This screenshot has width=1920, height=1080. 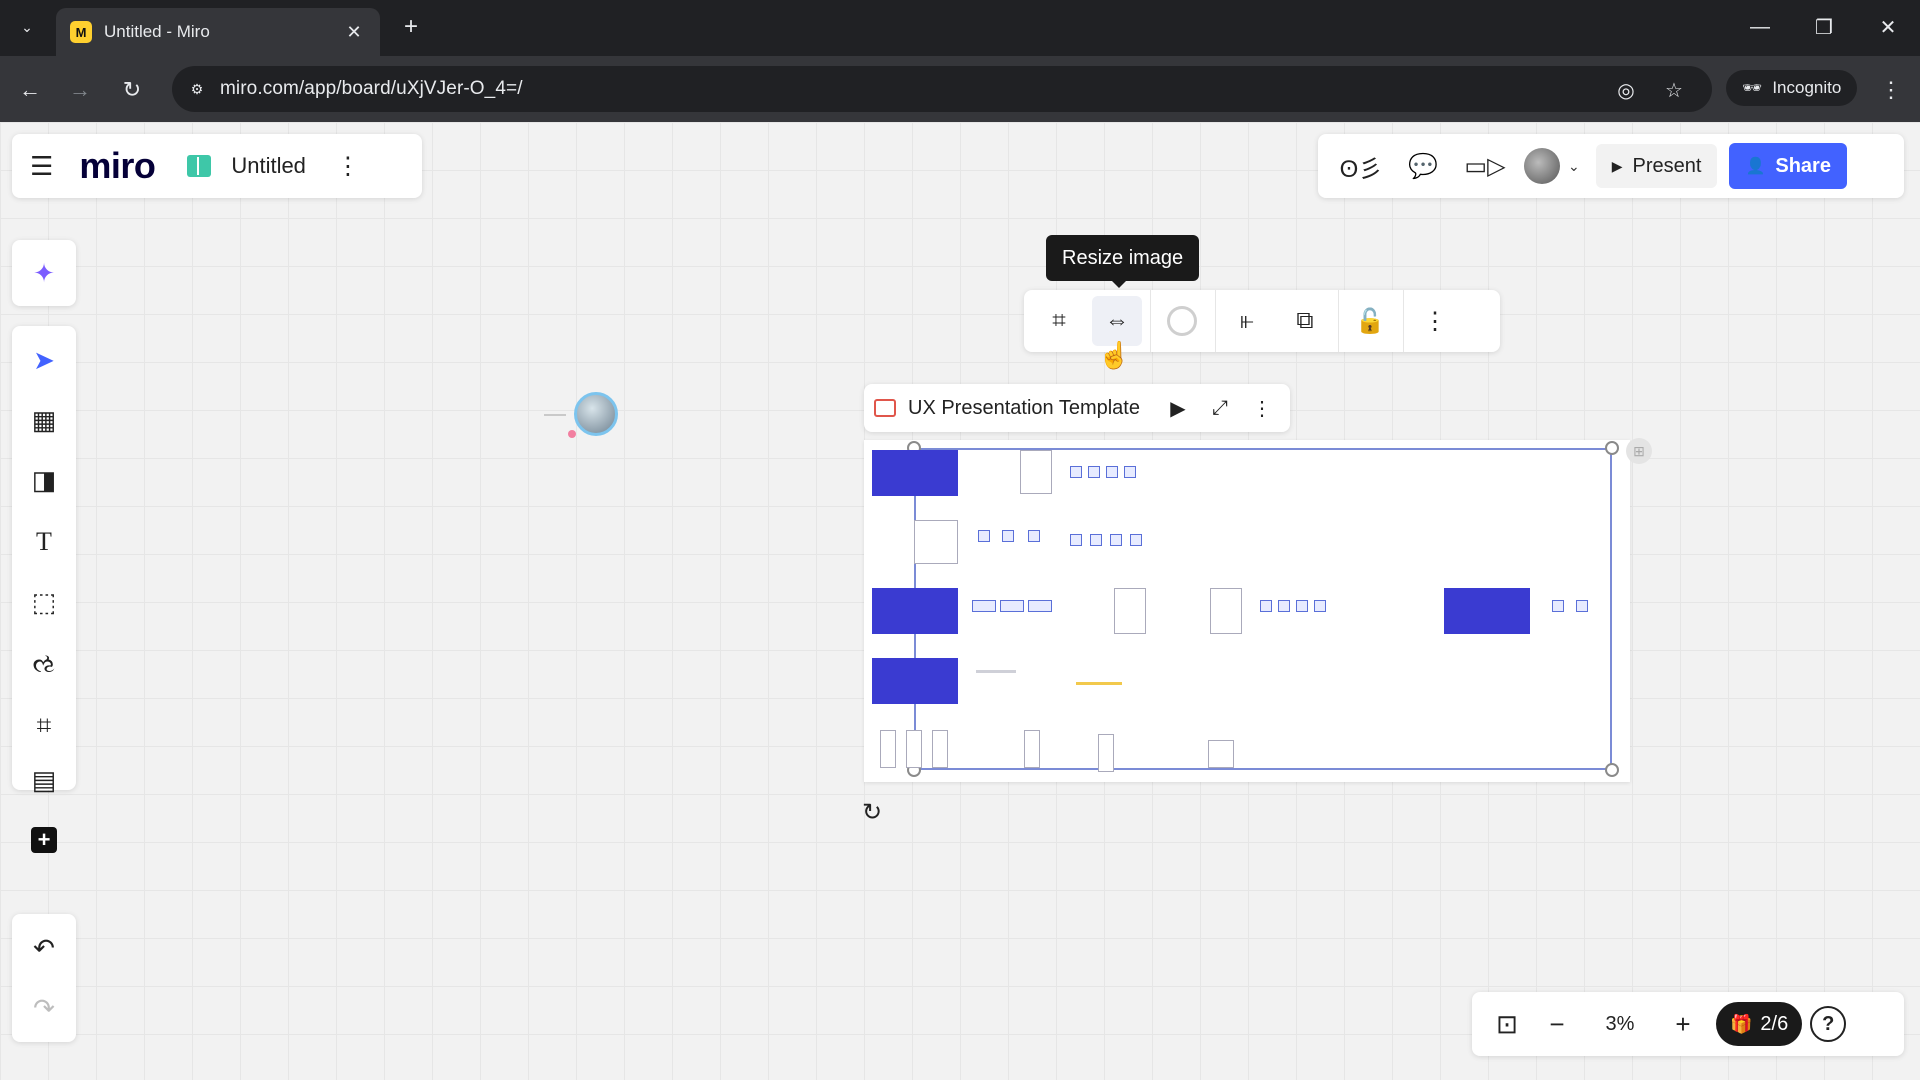 What do you see at coordinates (44, 978) in the screenshot?
I see `undo-redo-panel: ↶ ↷` at bounding box center [44, 978].